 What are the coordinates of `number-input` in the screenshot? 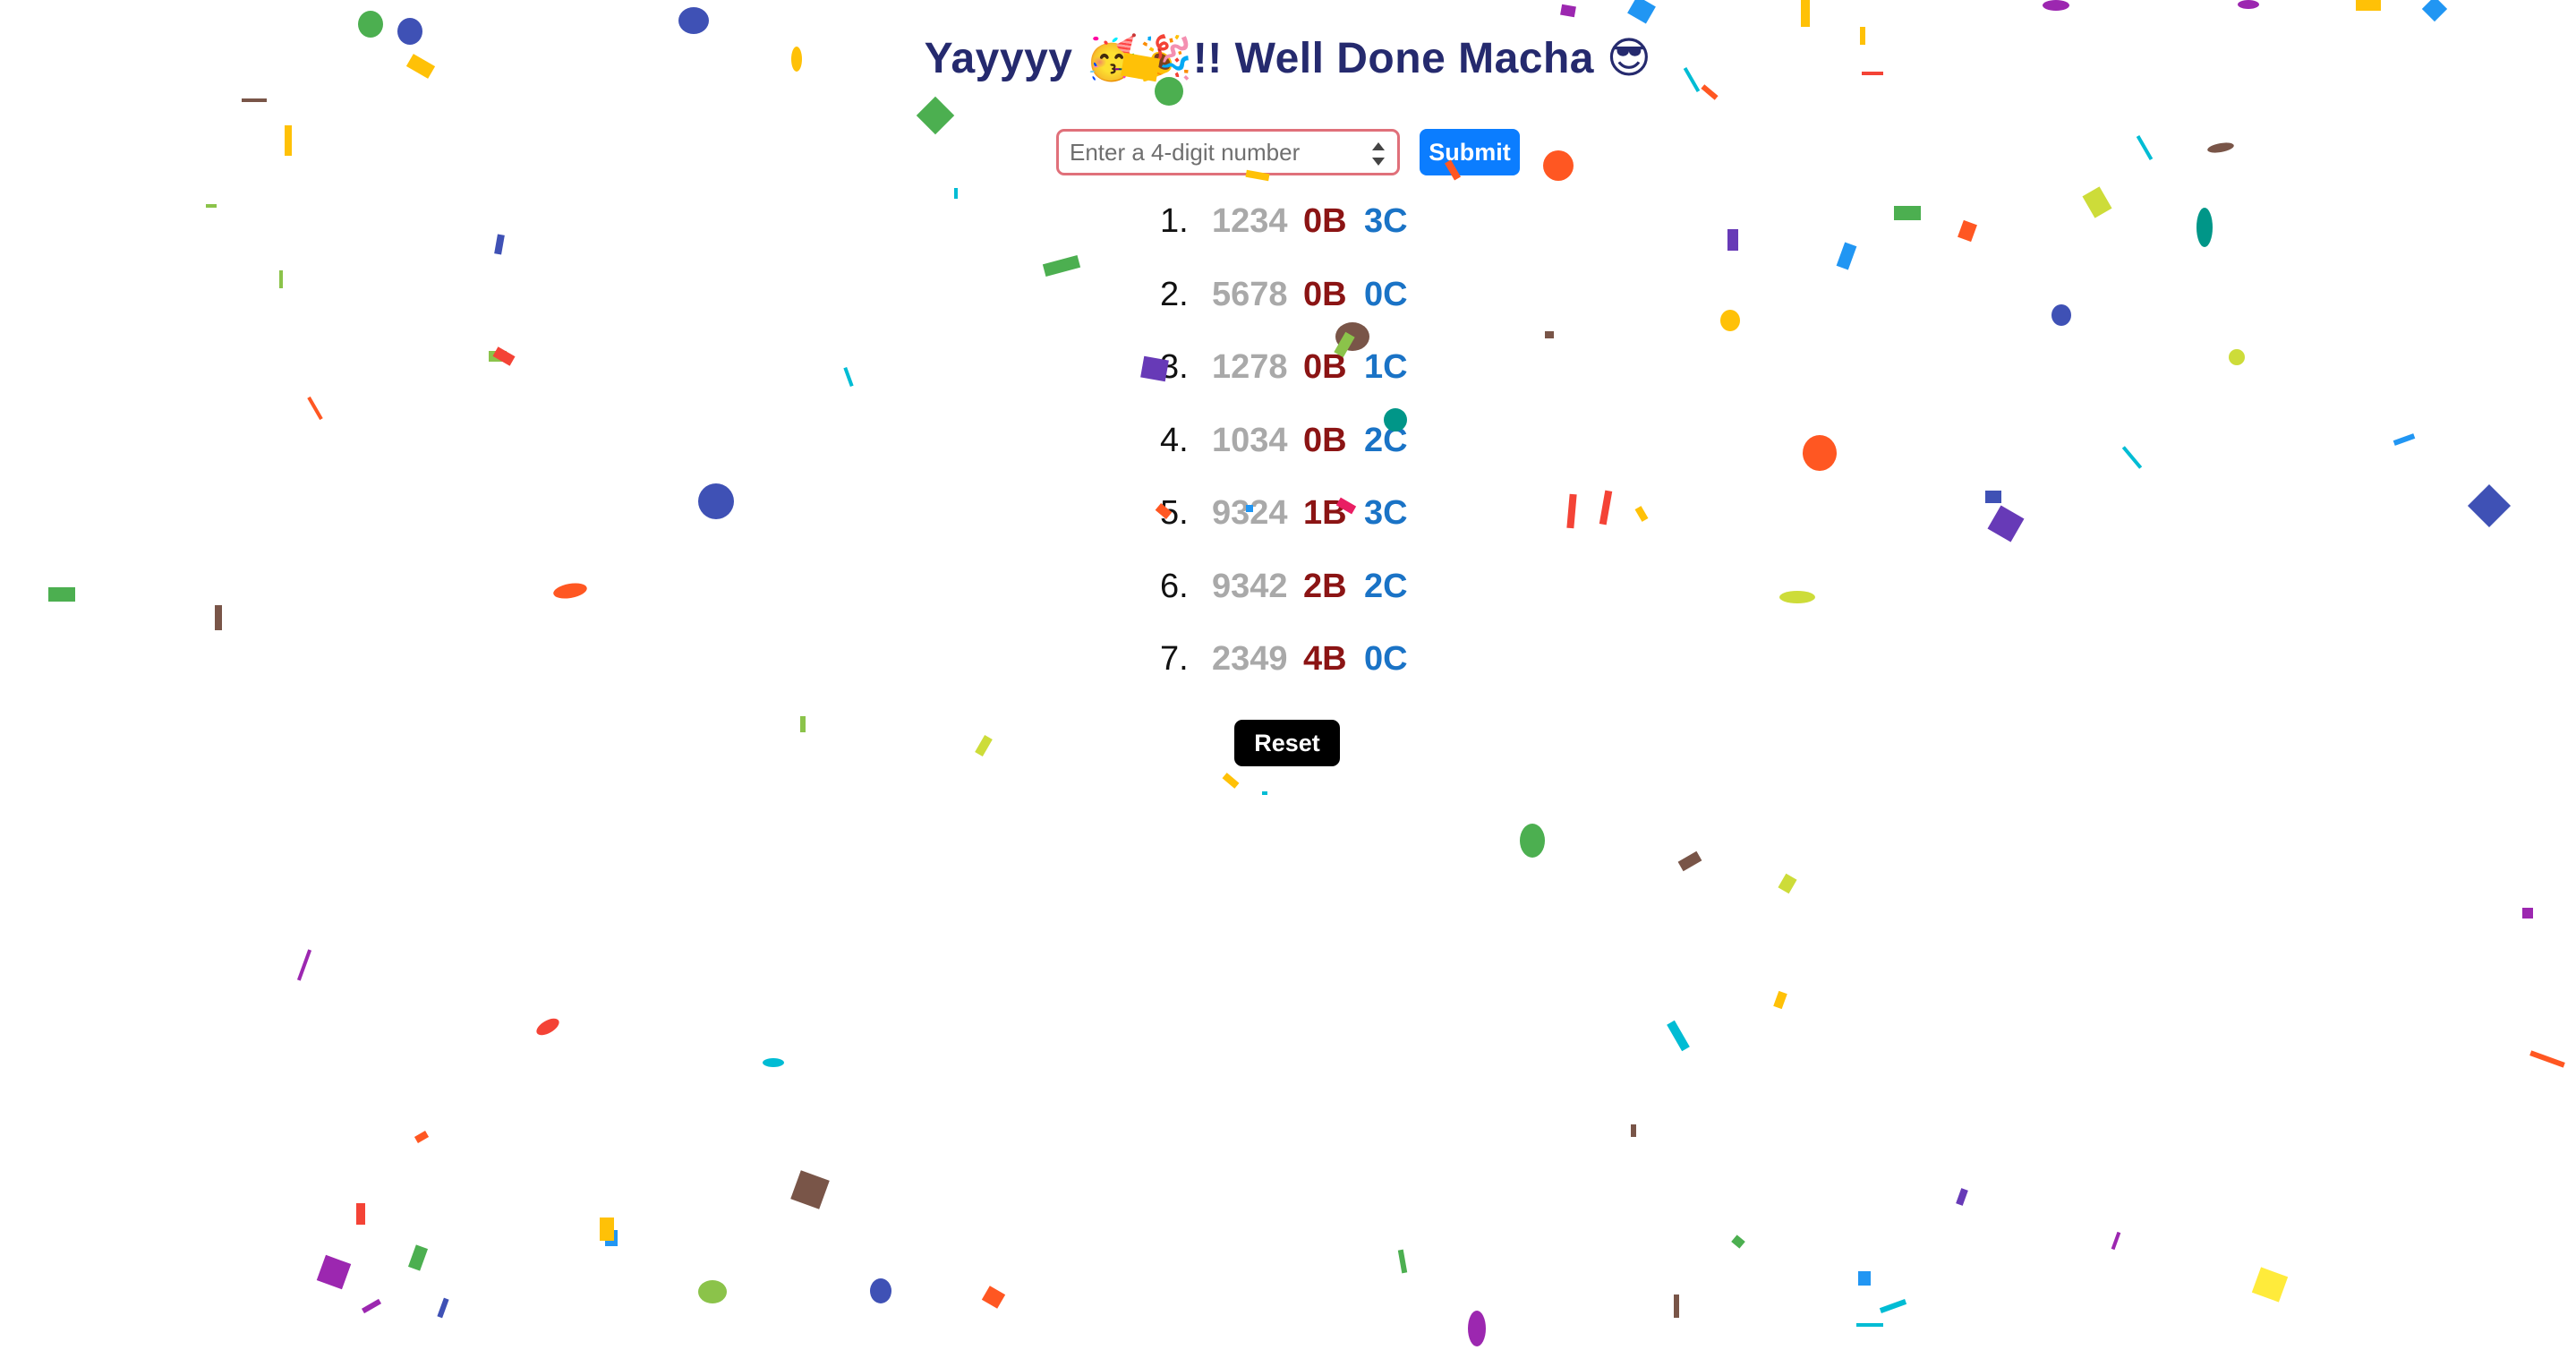 It's located at (1204, 152).